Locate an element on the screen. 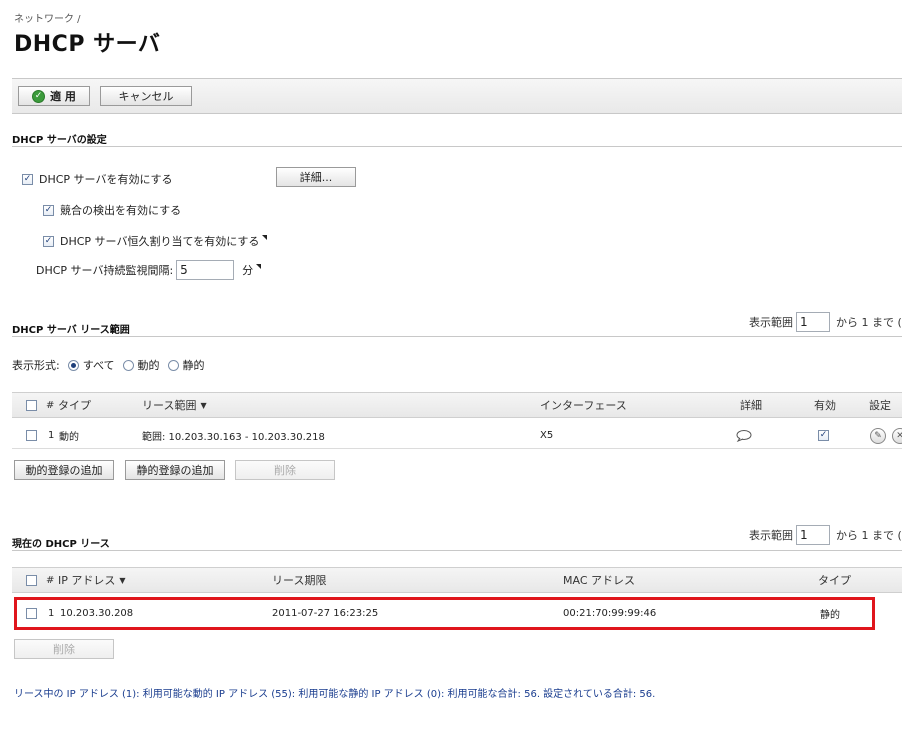  monitor-label: DHCP サーバ持続監視間隔: is located at coordinates (105, 270).